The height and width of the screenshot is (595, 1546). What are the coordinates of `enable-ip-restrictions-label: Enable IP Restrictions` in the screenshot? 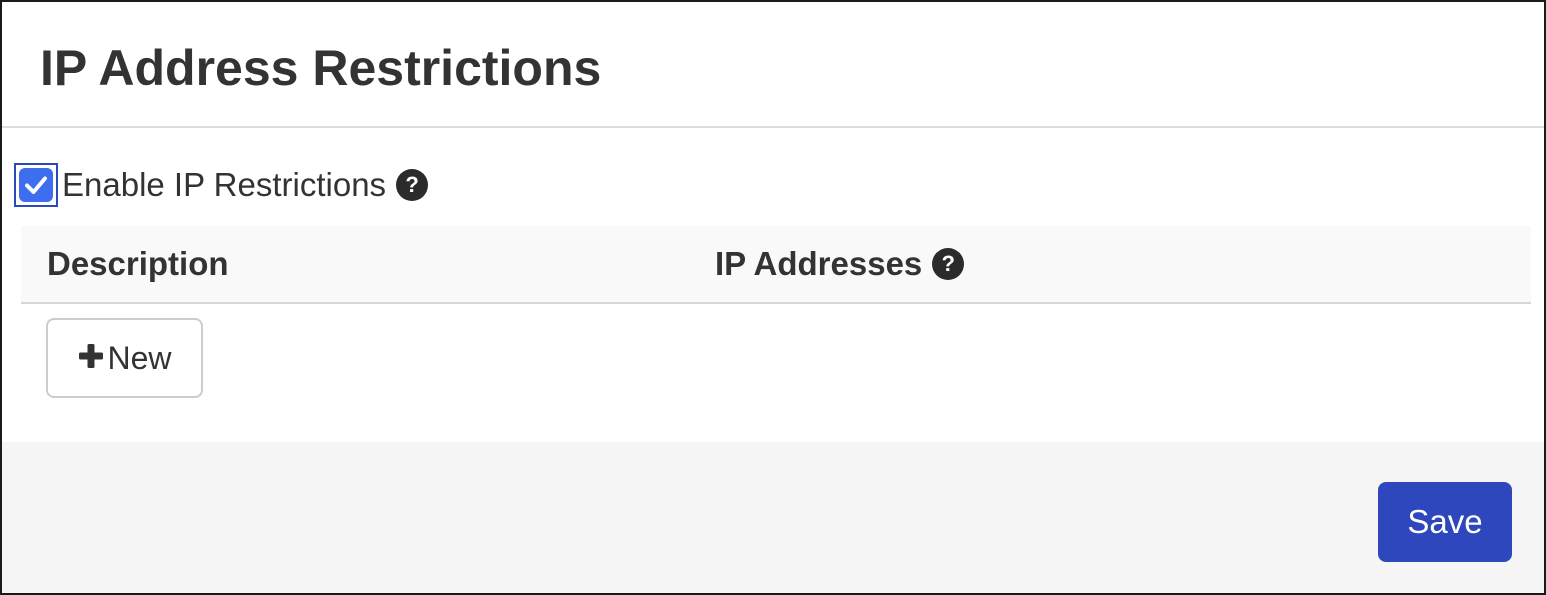 It's located at (224, 185).